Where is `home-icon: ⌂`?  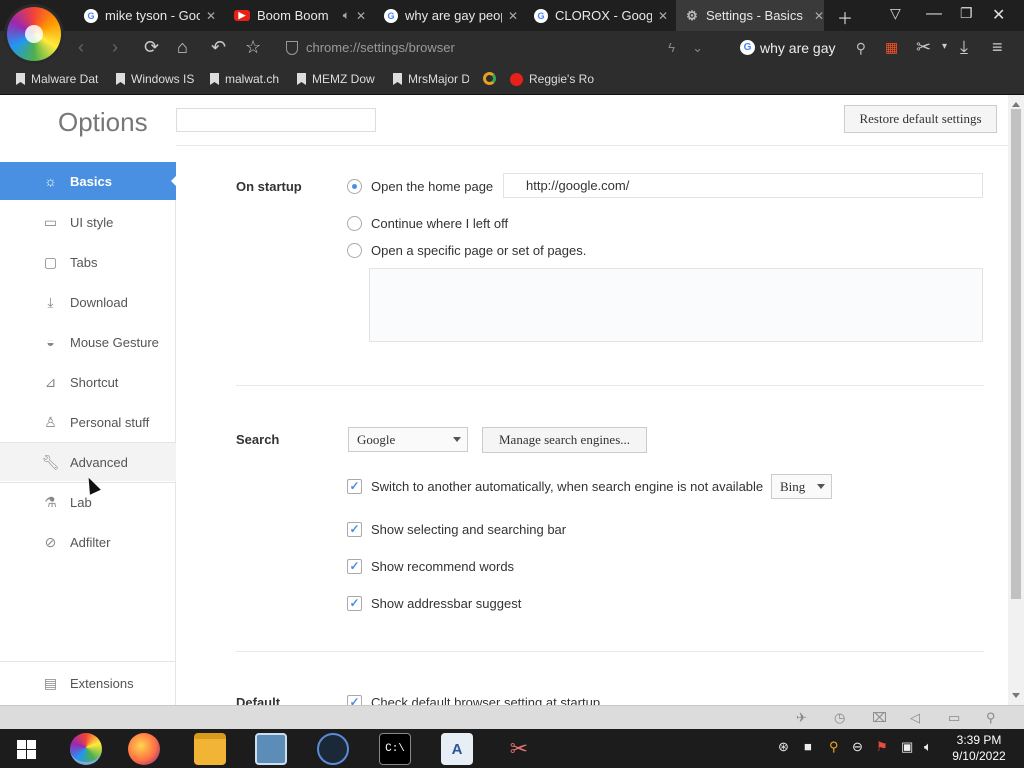
home-icon: ⌂ is located at coordinates (182, 47).